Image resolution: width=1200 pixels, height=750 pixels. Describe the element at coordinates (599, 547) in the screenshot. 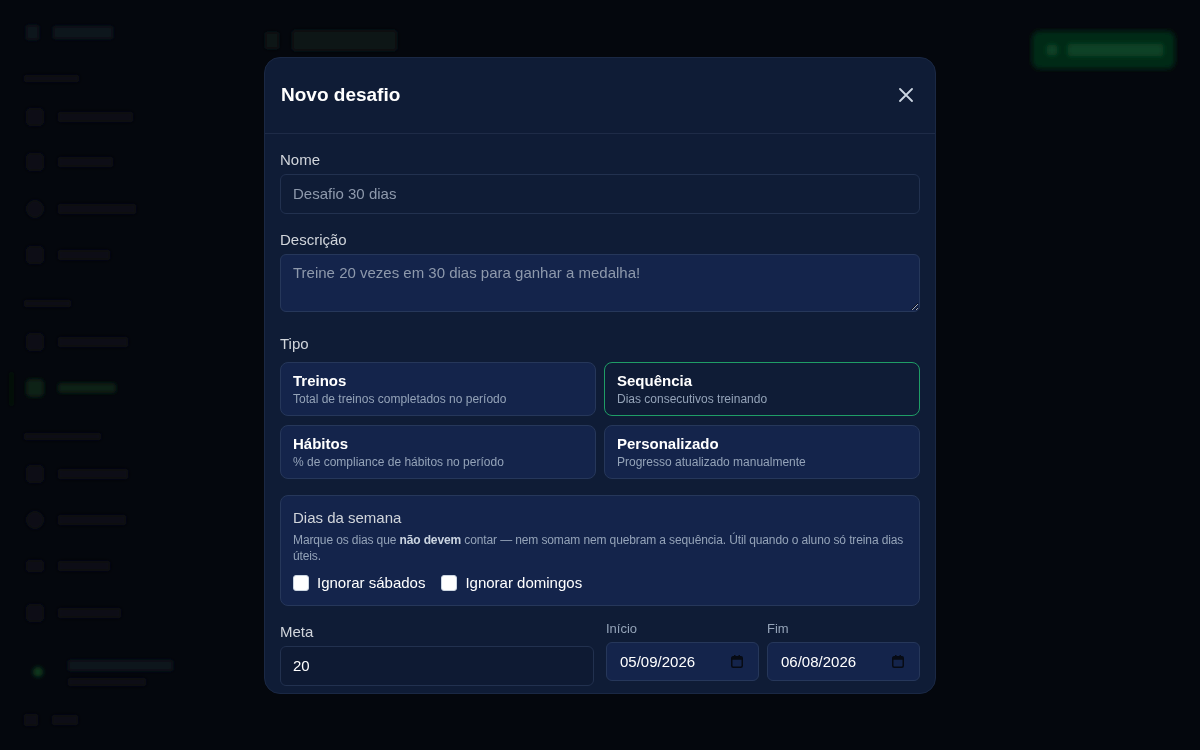

I see `weekdays-hint: Marque os dias que não devem contar — nem somam nem quebram a sequência. Útil quando o aluno só treina dias úteis.` at that location.